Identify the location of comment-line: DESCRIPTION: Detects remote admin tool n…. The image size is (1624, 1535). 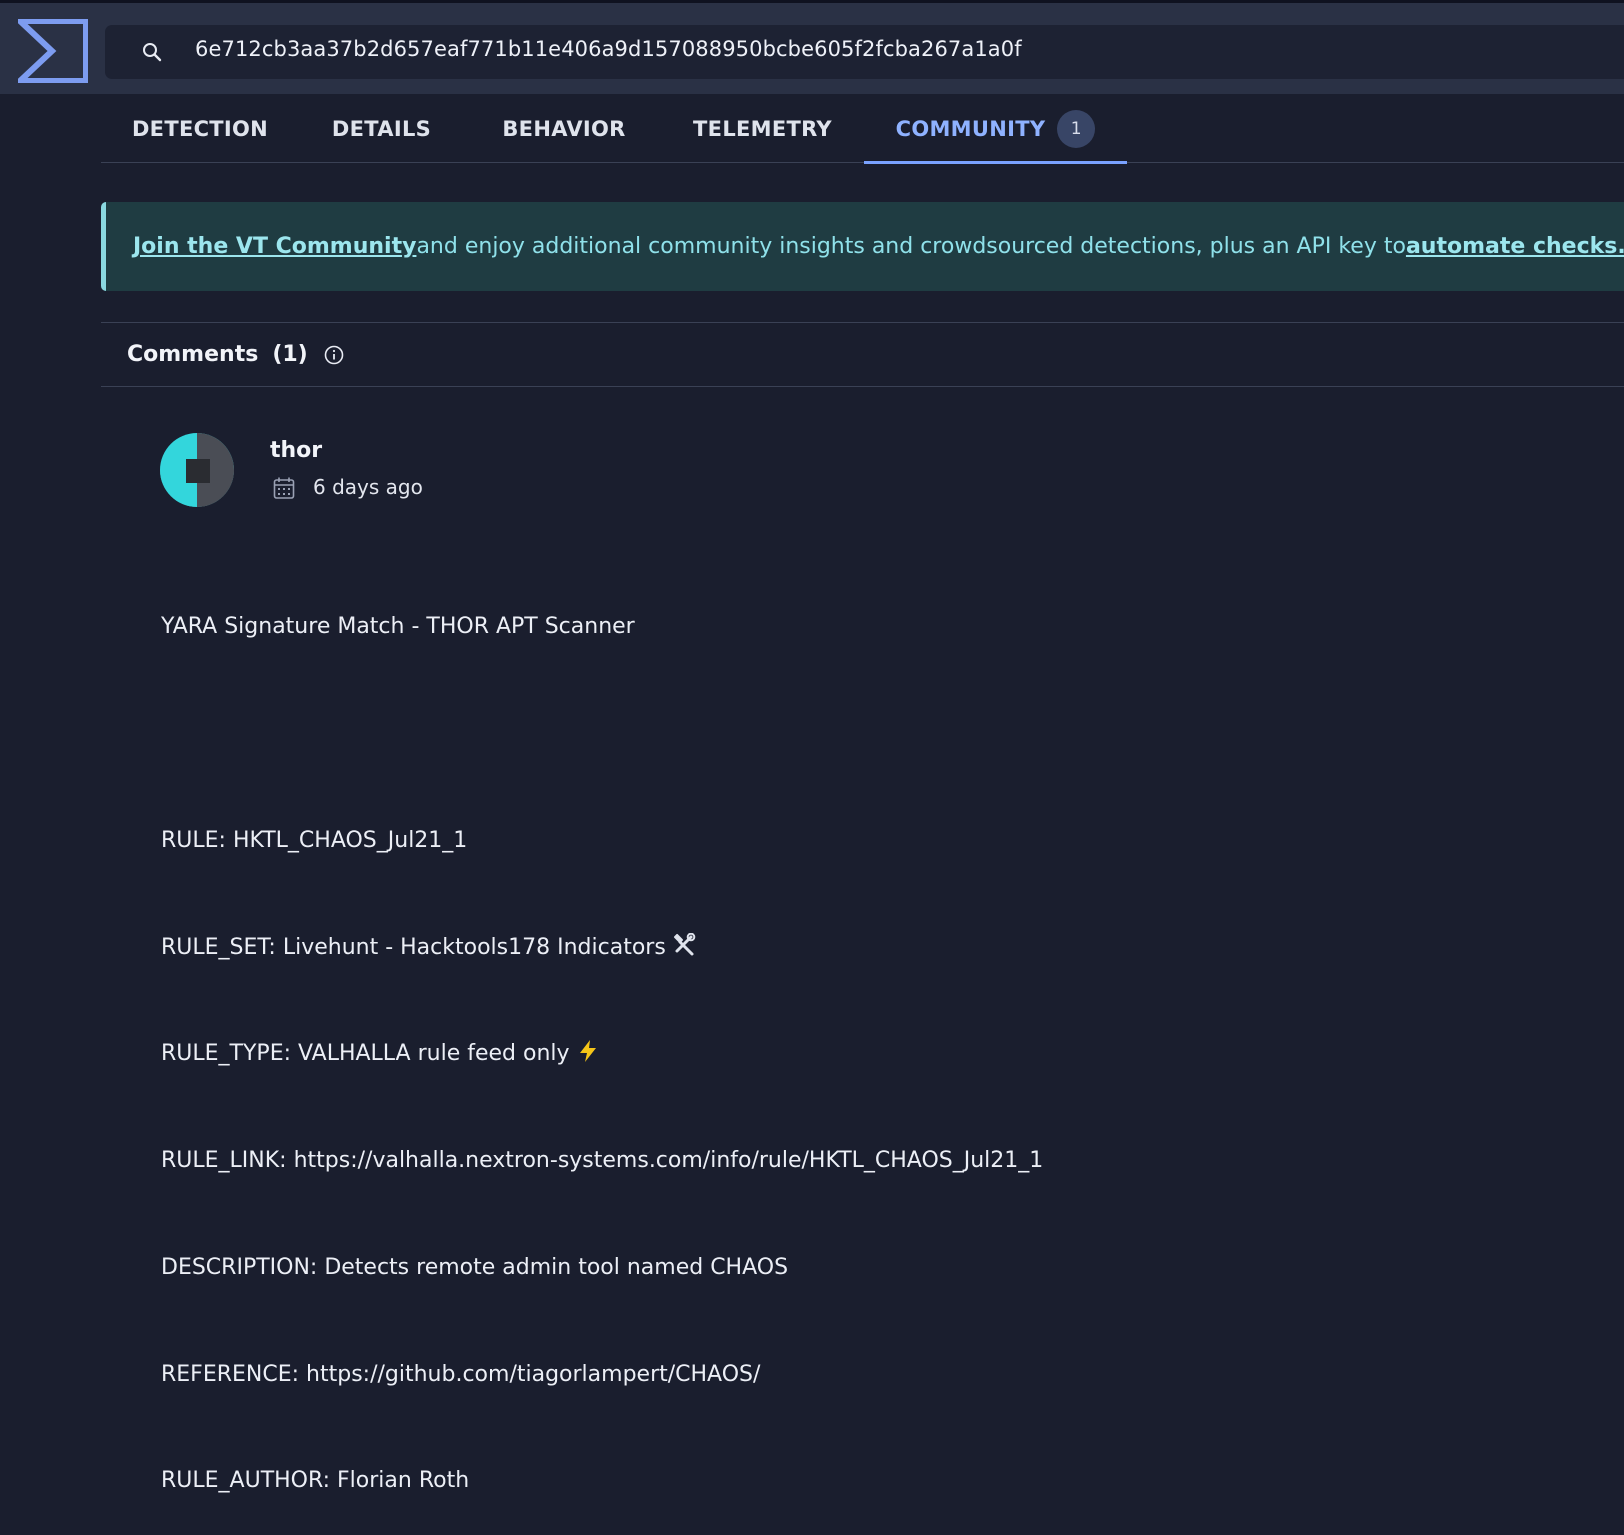
(475, 1267).